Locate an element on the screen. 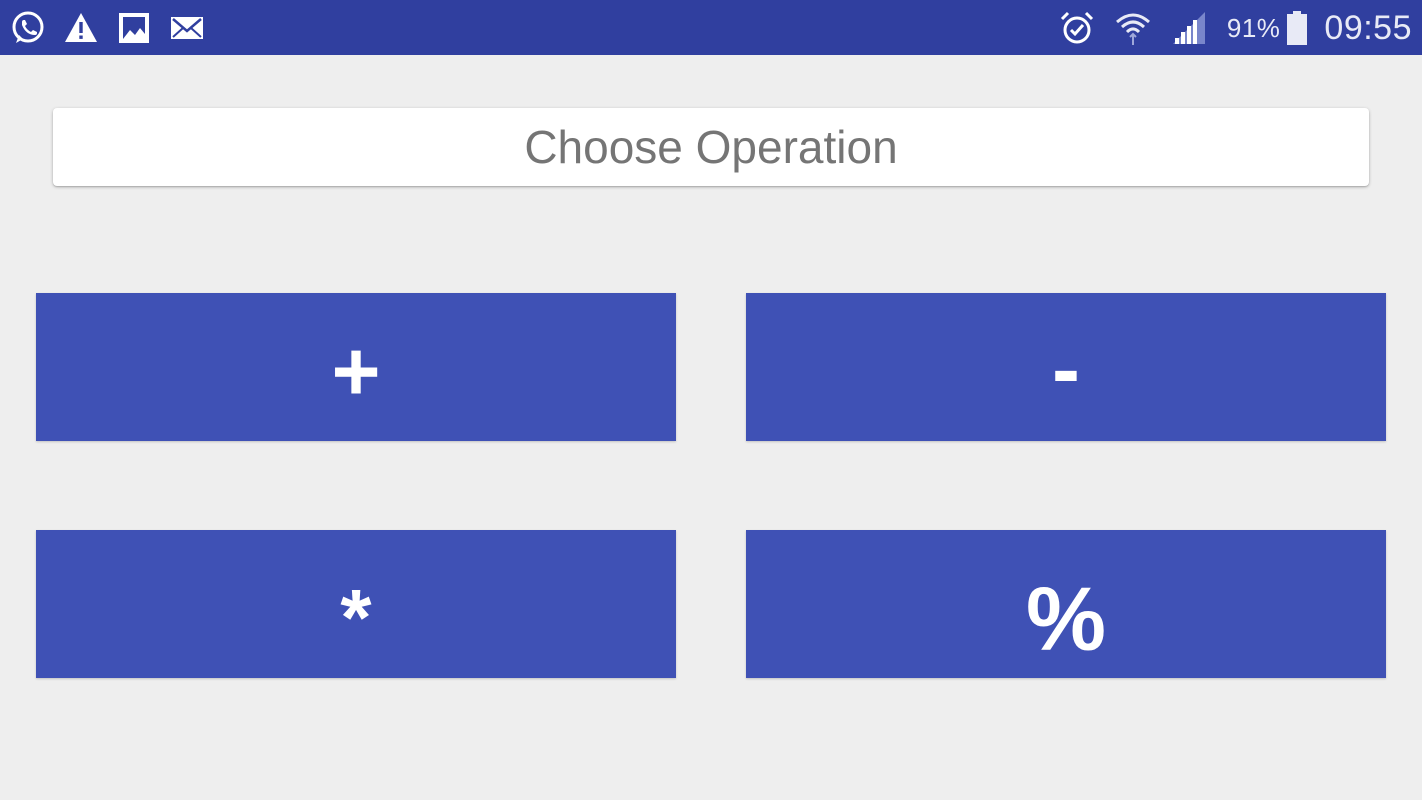 The height and width of the screenshot is (800, 1422). multiply-button: * is located at coordinates (356, 604).